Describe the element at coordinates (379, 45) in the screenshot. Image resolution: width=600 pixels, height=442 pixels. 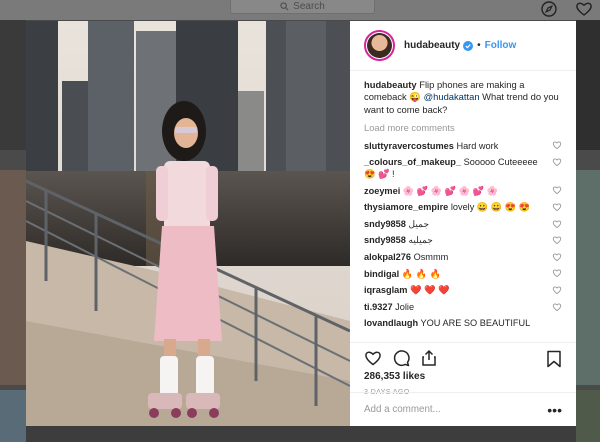
I see `avatar` at that location.